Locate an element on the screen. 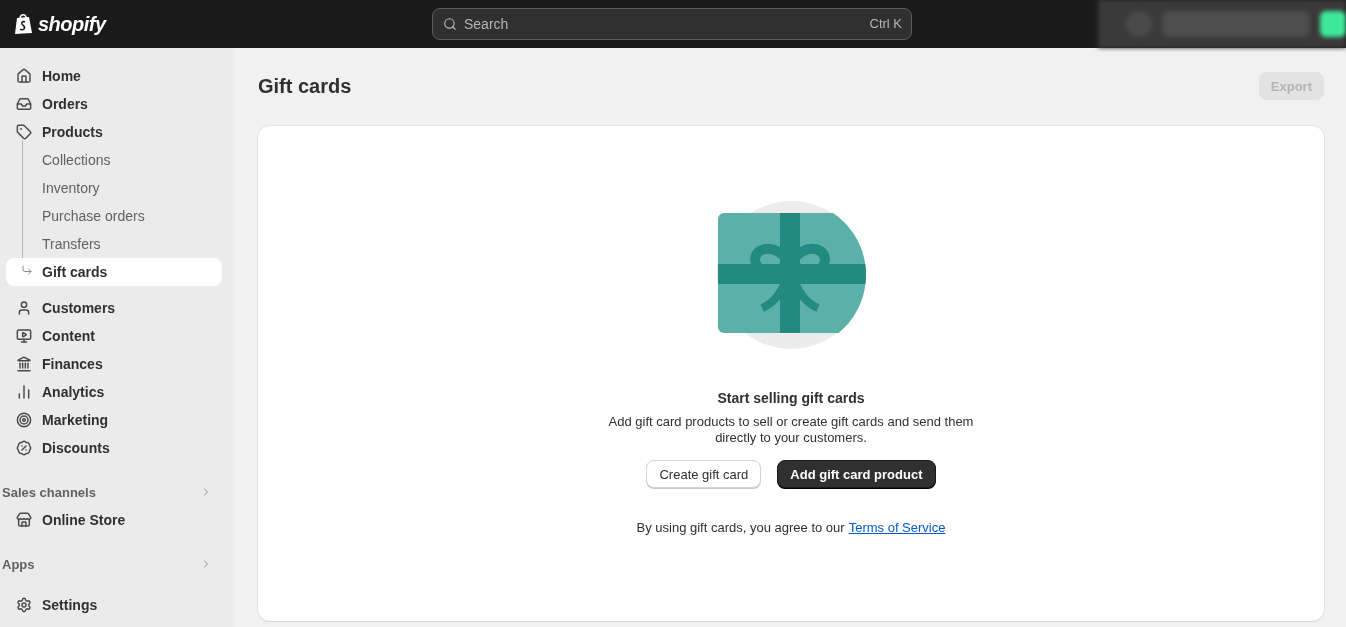 Image resolution: width=1346 pixels, height=627 pixels. terms-link: Terms of Service is located at coordinates (897, 527).